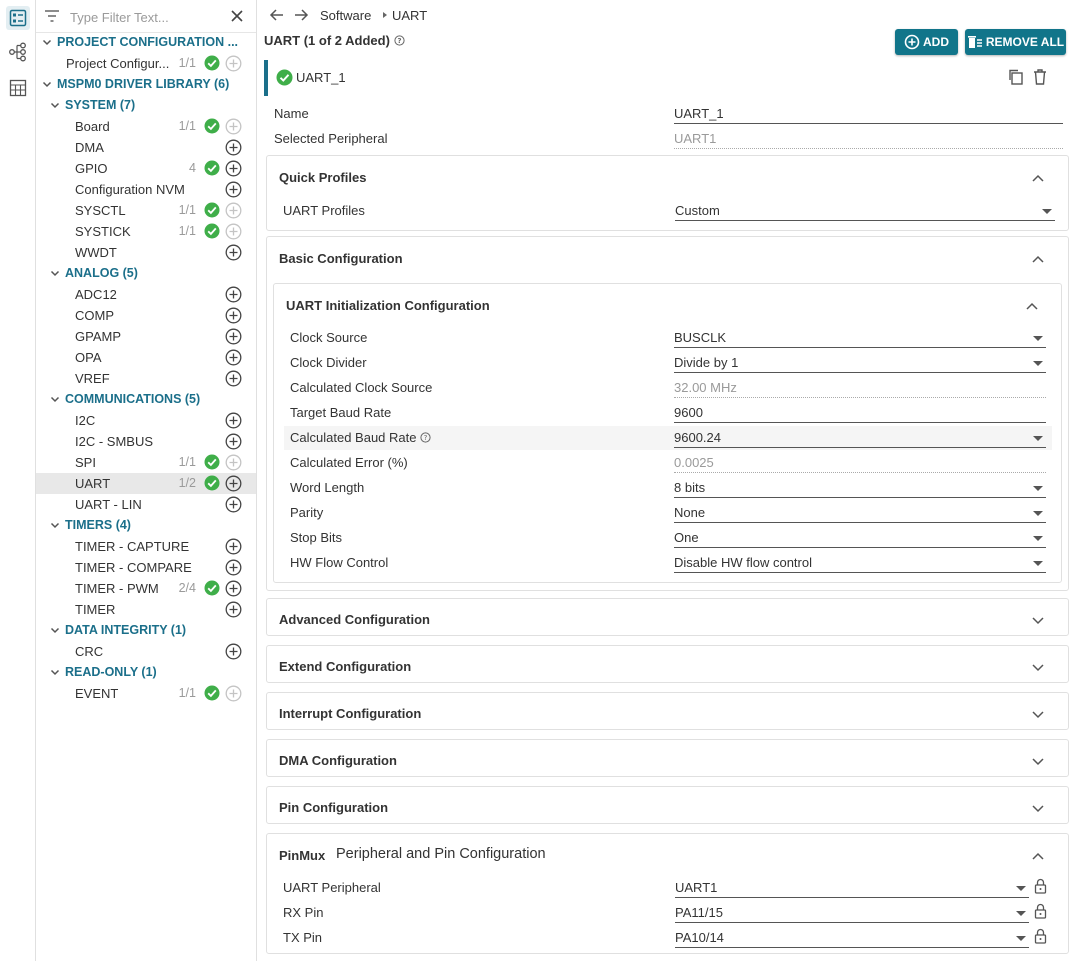  I want to click on parity-select: None, so click(860, 514).